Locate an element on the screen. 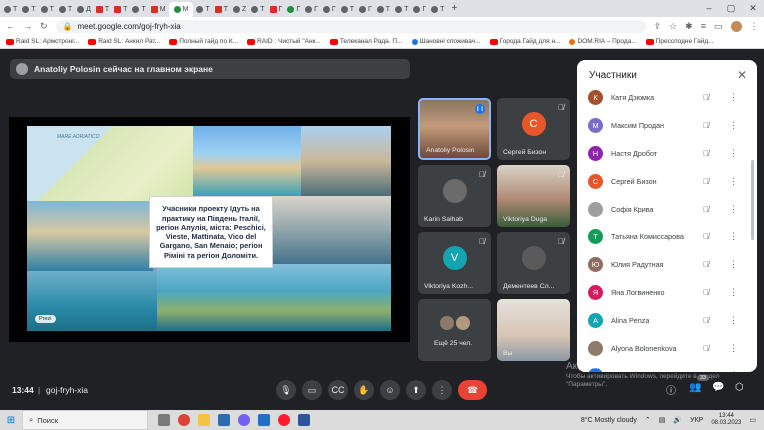  browser-tab: Z is located at coordinates (239, 9).